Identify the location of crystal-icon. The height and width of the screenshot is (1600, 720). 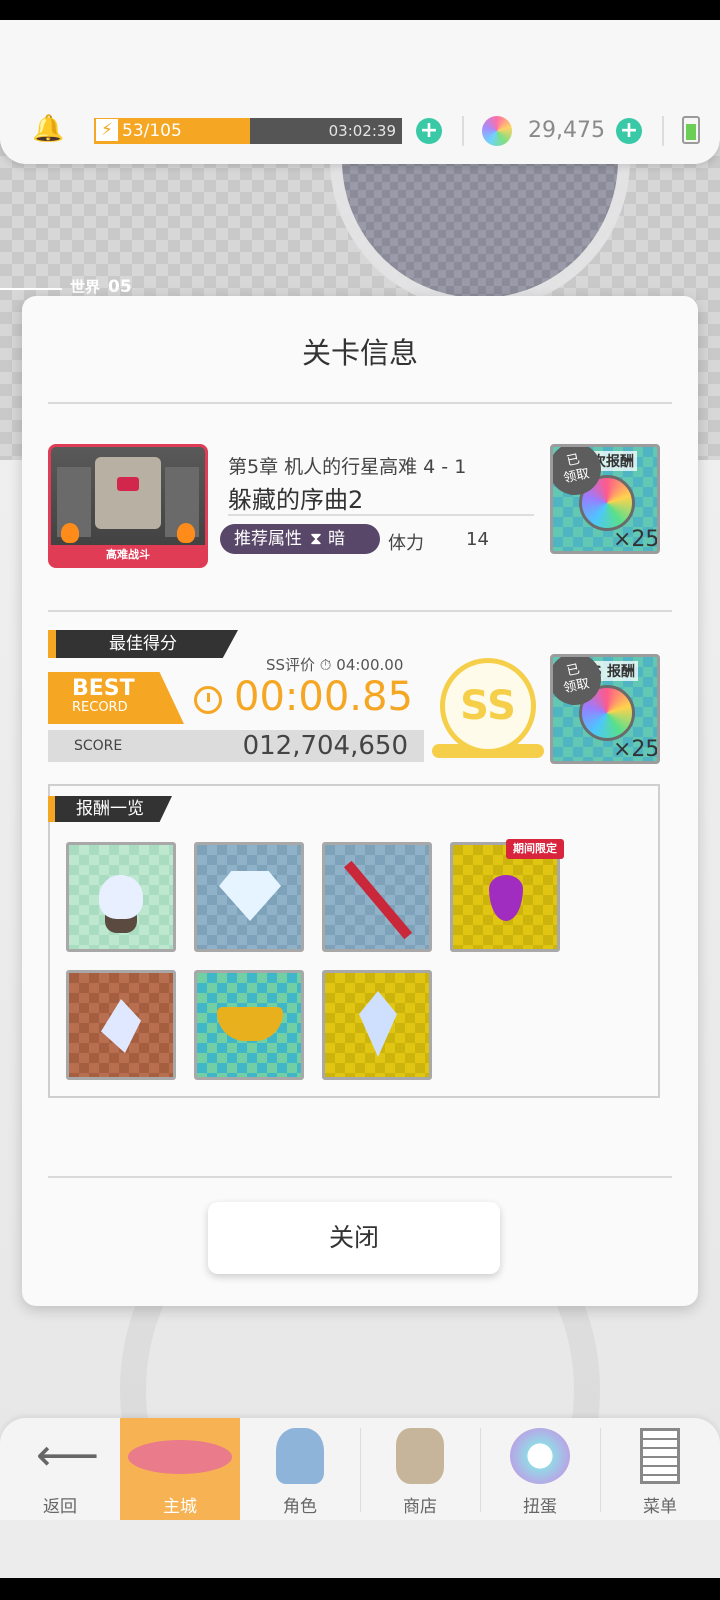
(121, 1026).